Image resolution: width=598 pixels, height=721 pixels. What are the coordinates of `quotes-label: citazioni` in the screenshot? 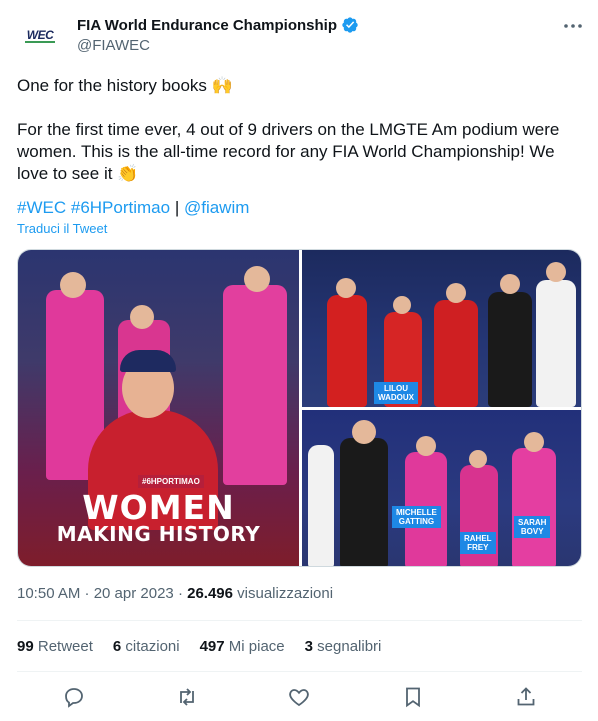 It's located at (150, 646).